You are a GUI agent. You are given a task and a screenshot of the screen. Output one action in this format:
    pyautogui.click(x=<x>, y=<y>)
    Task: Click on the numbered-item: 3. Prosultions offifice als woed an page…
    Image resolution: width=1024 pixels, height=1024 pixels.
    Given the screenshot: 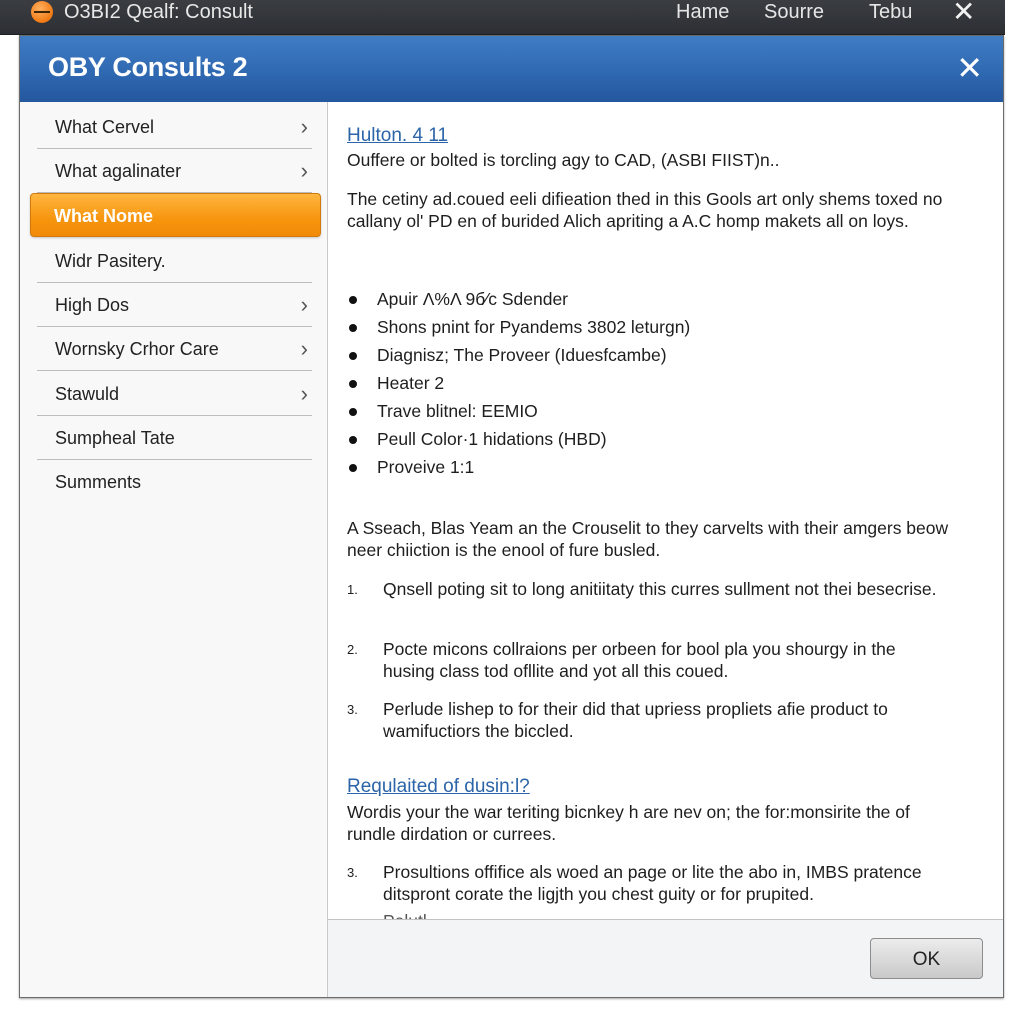 What is the action you would take?
    pyautogui.click(x=634, y=883)
    